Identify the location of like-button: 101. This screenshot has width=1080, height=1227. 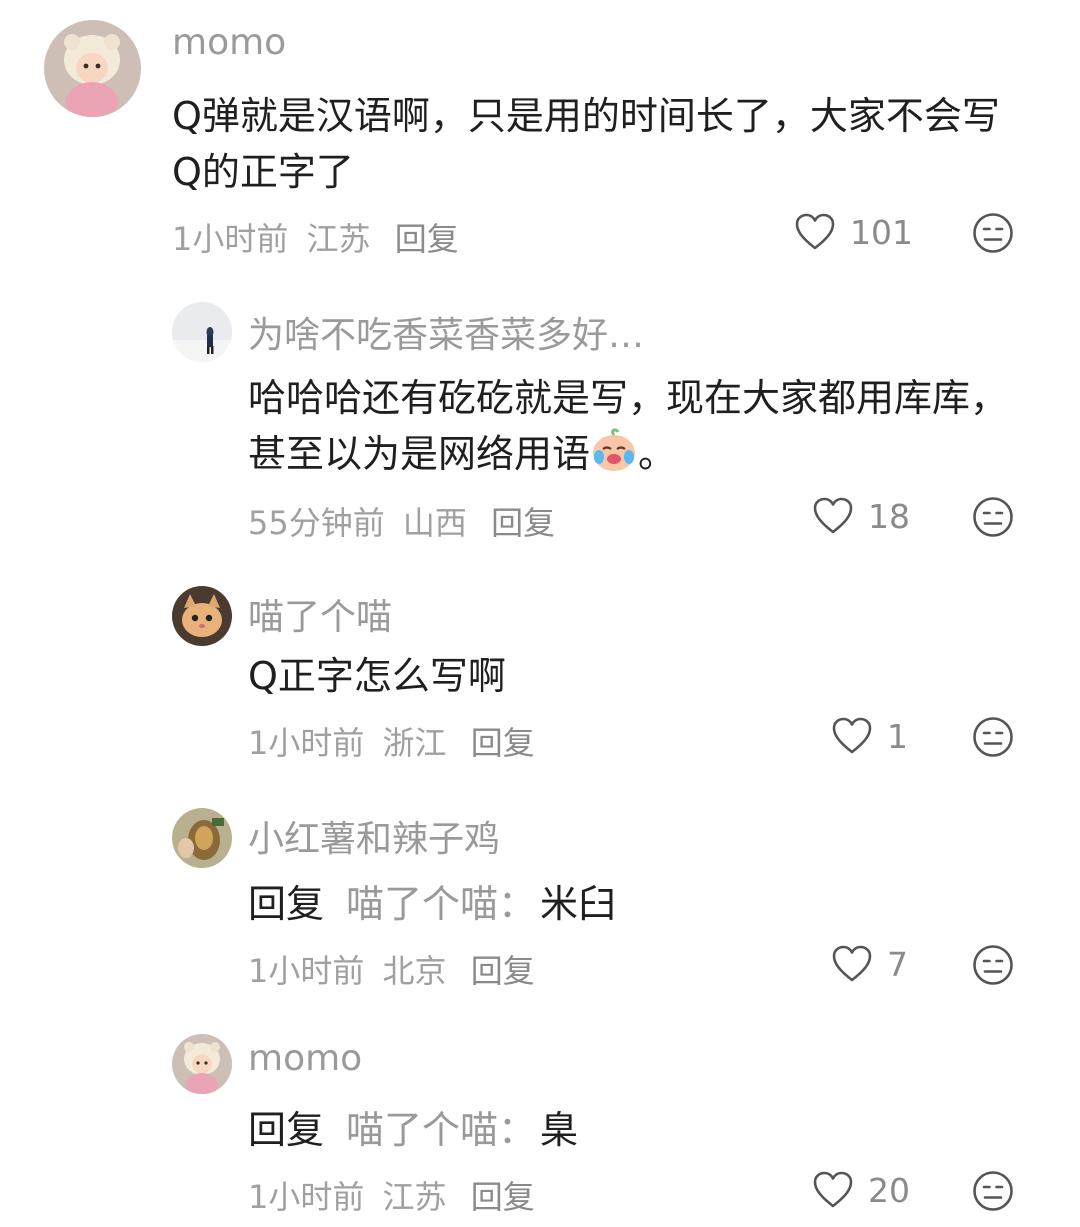
(853, 232).